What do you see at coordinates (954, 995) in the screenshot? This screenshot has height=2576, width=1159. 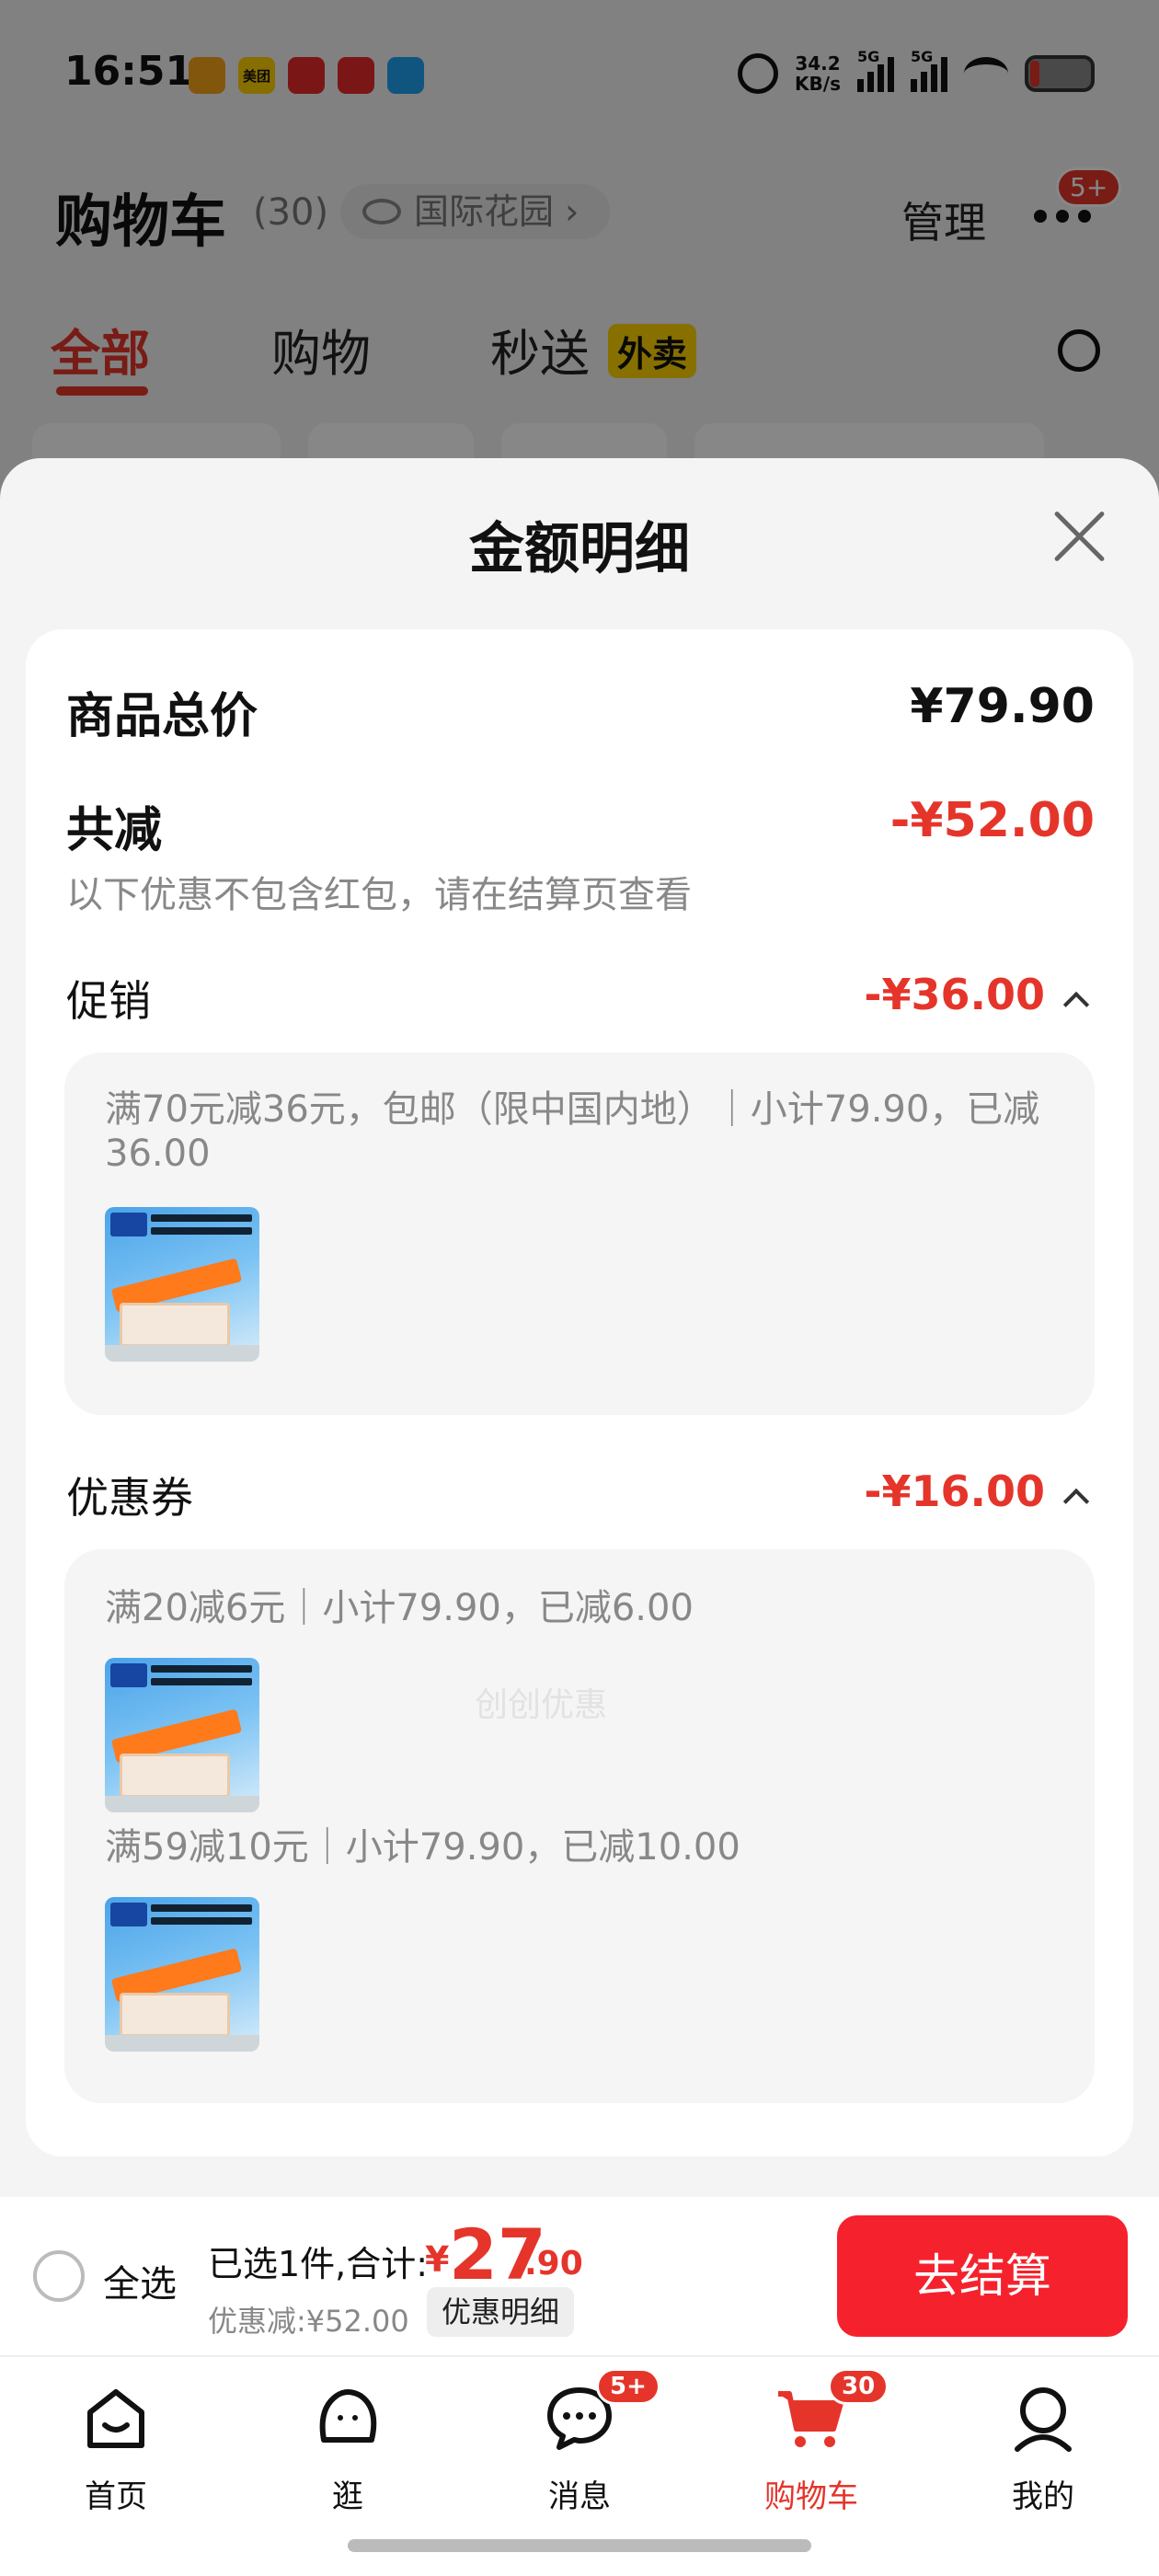 I see `promotion-value: -¥36.00` at bounding box center [954, 995].